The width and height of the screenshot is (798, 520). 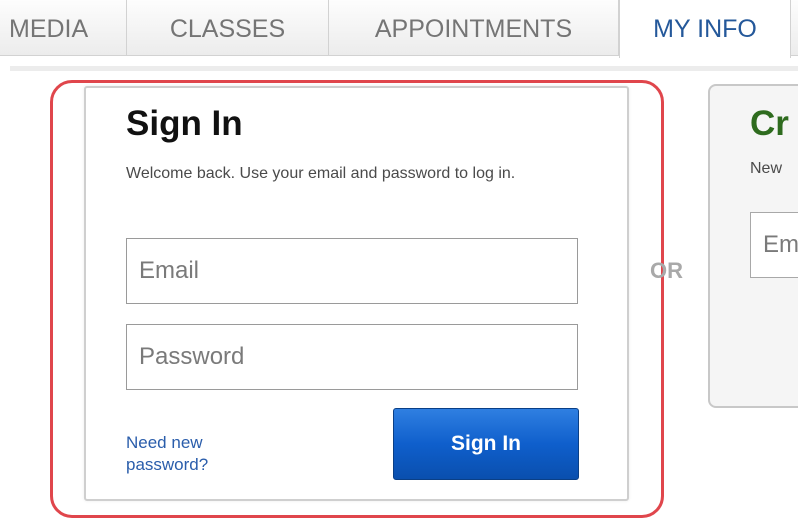 What do you see at coordinates (352, 357) in the screenshot?
I see `password-field` at bounding box center [352, 357].